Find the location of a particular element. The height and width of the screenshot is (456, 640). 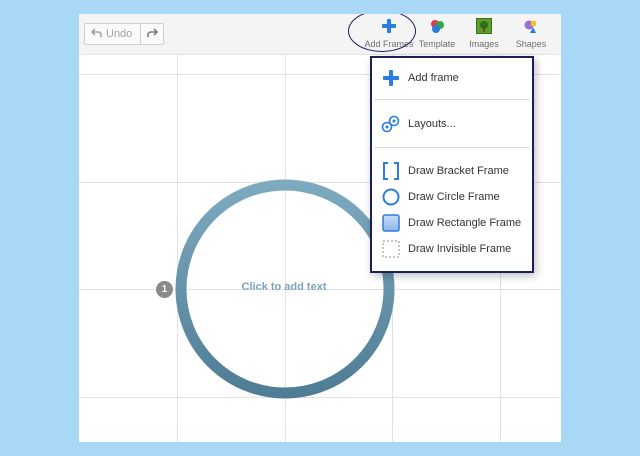

invisible-frame-icon is located at coordinates (391, 249).